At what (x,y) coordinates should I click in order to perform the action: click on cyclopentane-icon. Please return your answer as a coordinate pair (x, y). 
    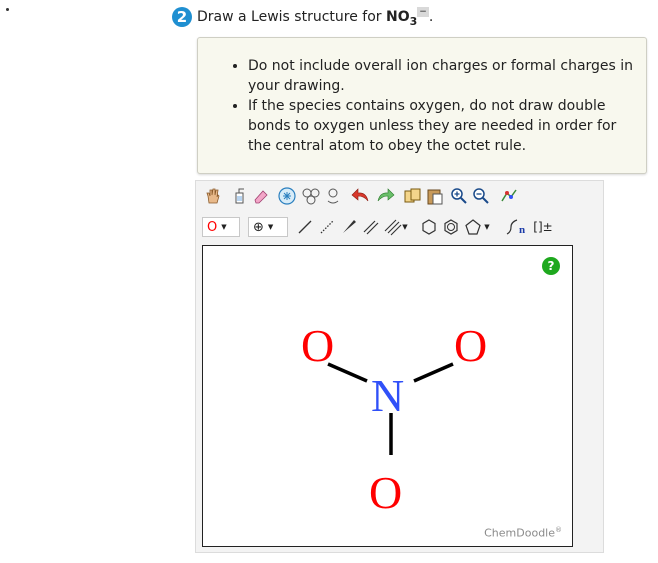
    Looking at the image, I should click on (473, 227).